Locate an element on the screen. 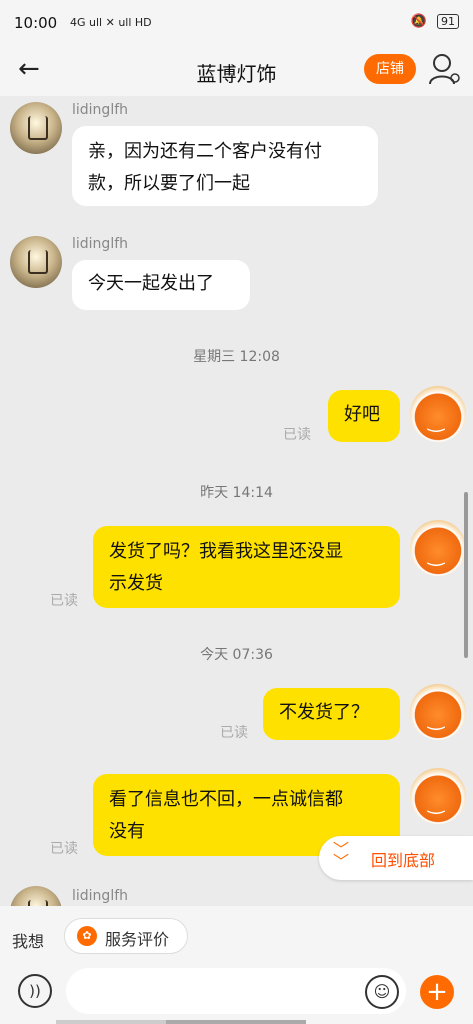 The height and width of the screenshot is (1024, 473). status-time: 10:00 is located at coordinates (36, 23).